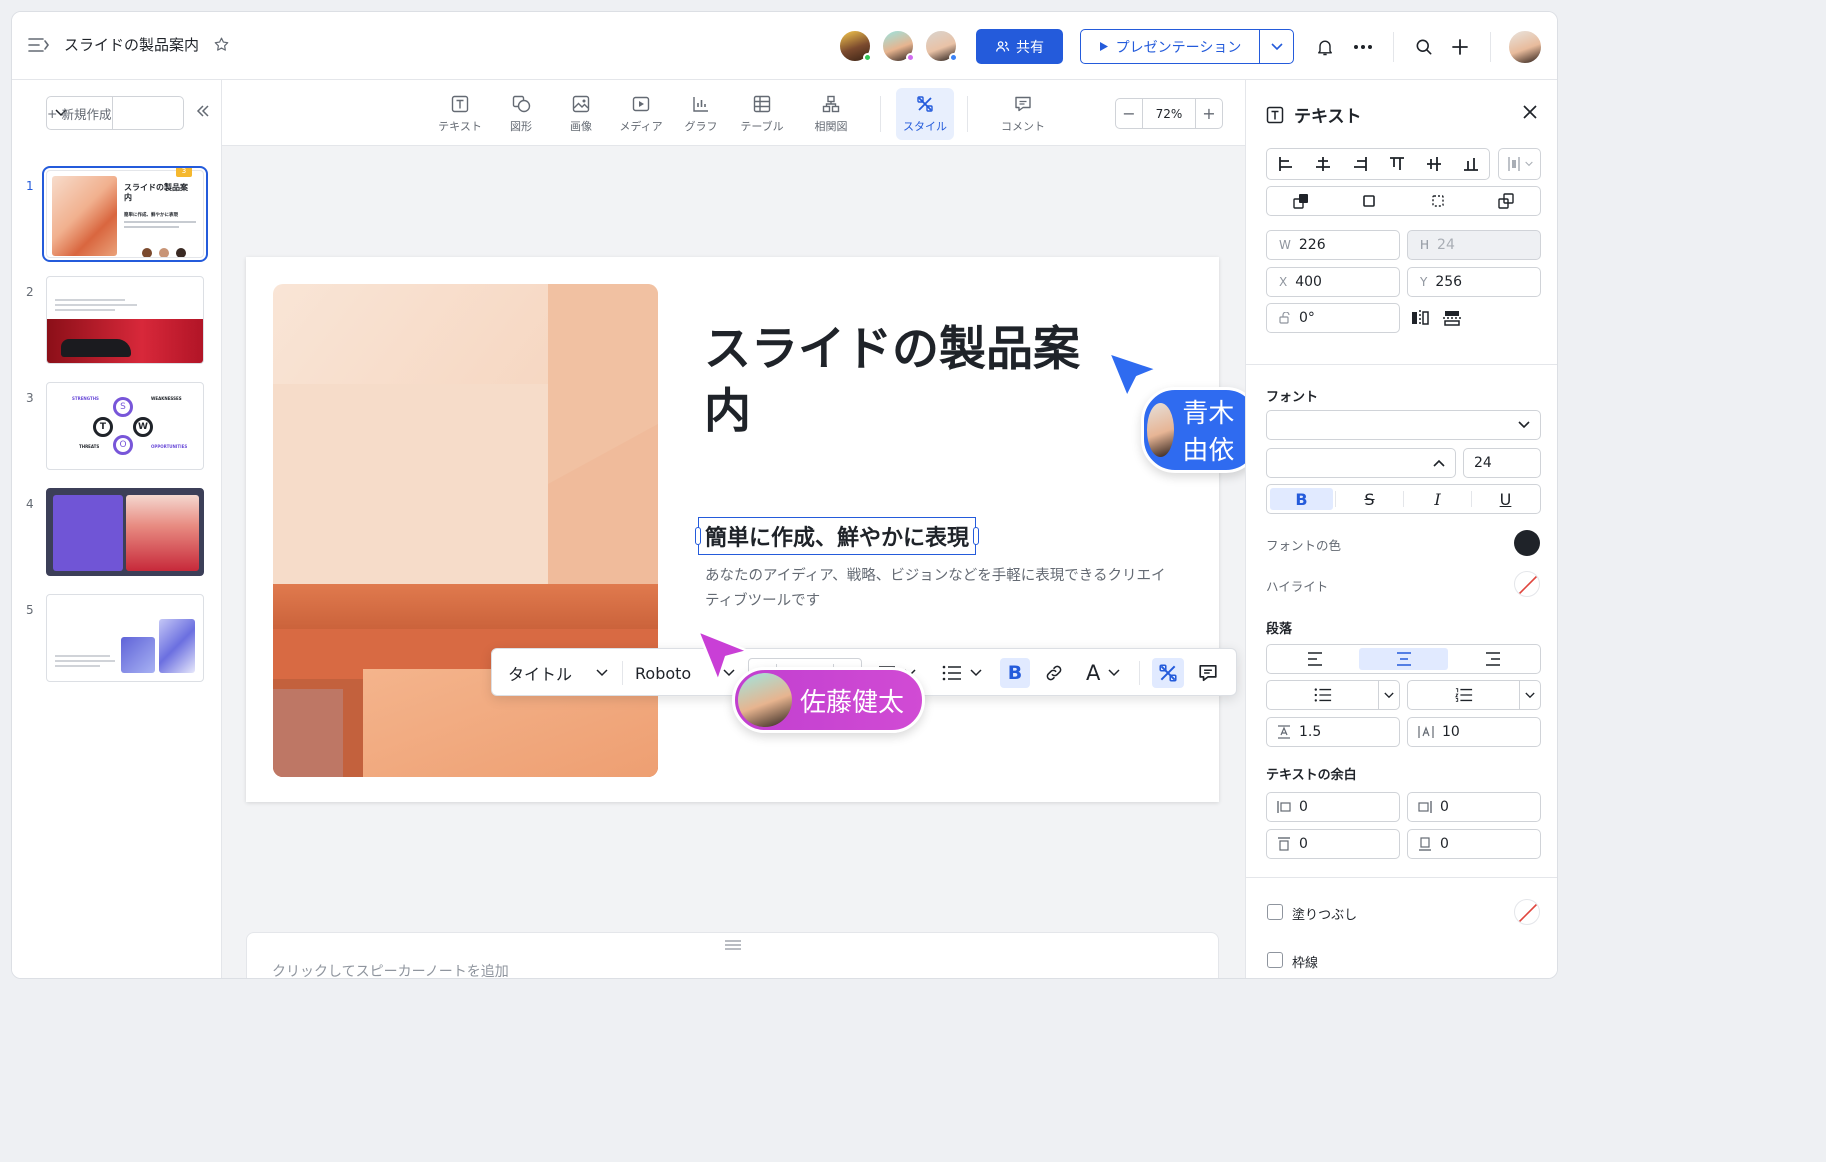 The image size is (1826, 1162). What do you see at coordinates (1452, 318) in the screenshot?
I see `flip-vertical-icon` at bounding box center [1452, 318].